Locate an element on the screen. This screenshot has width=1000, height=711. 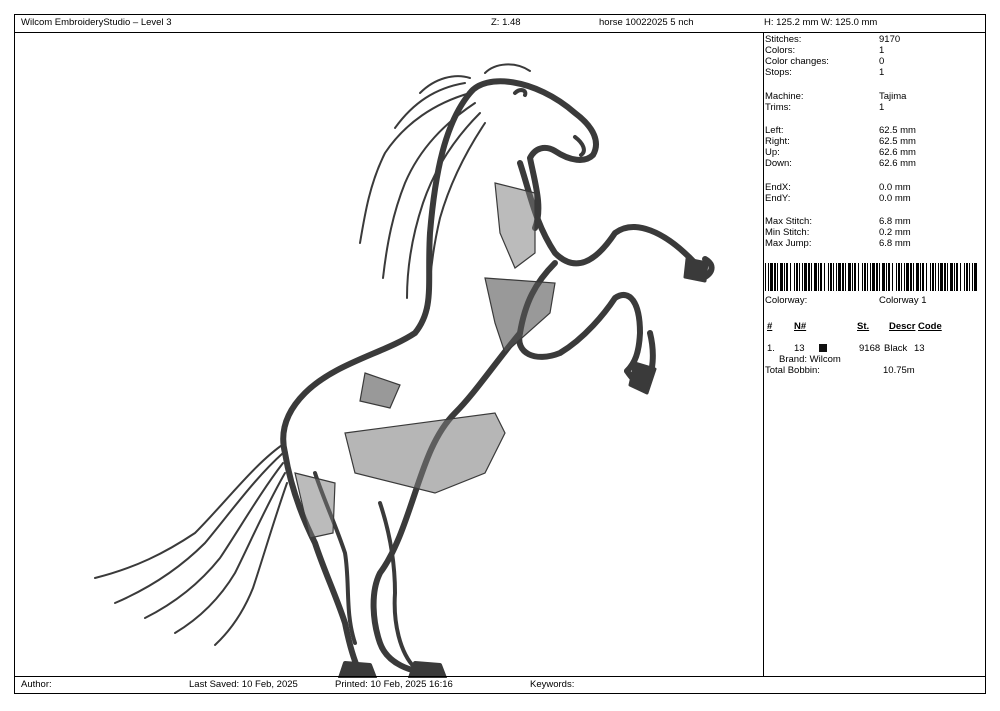
stat-min-stitch: Min Stitch: 0.2 mm is located at coordinates (838, 232).